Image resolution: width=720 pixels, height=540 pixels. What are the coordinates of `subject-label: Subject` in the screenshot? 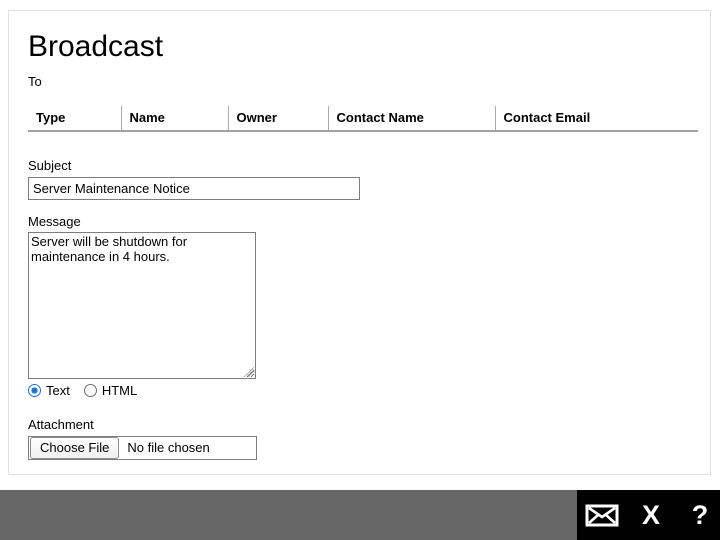 It's located at (50, 165).